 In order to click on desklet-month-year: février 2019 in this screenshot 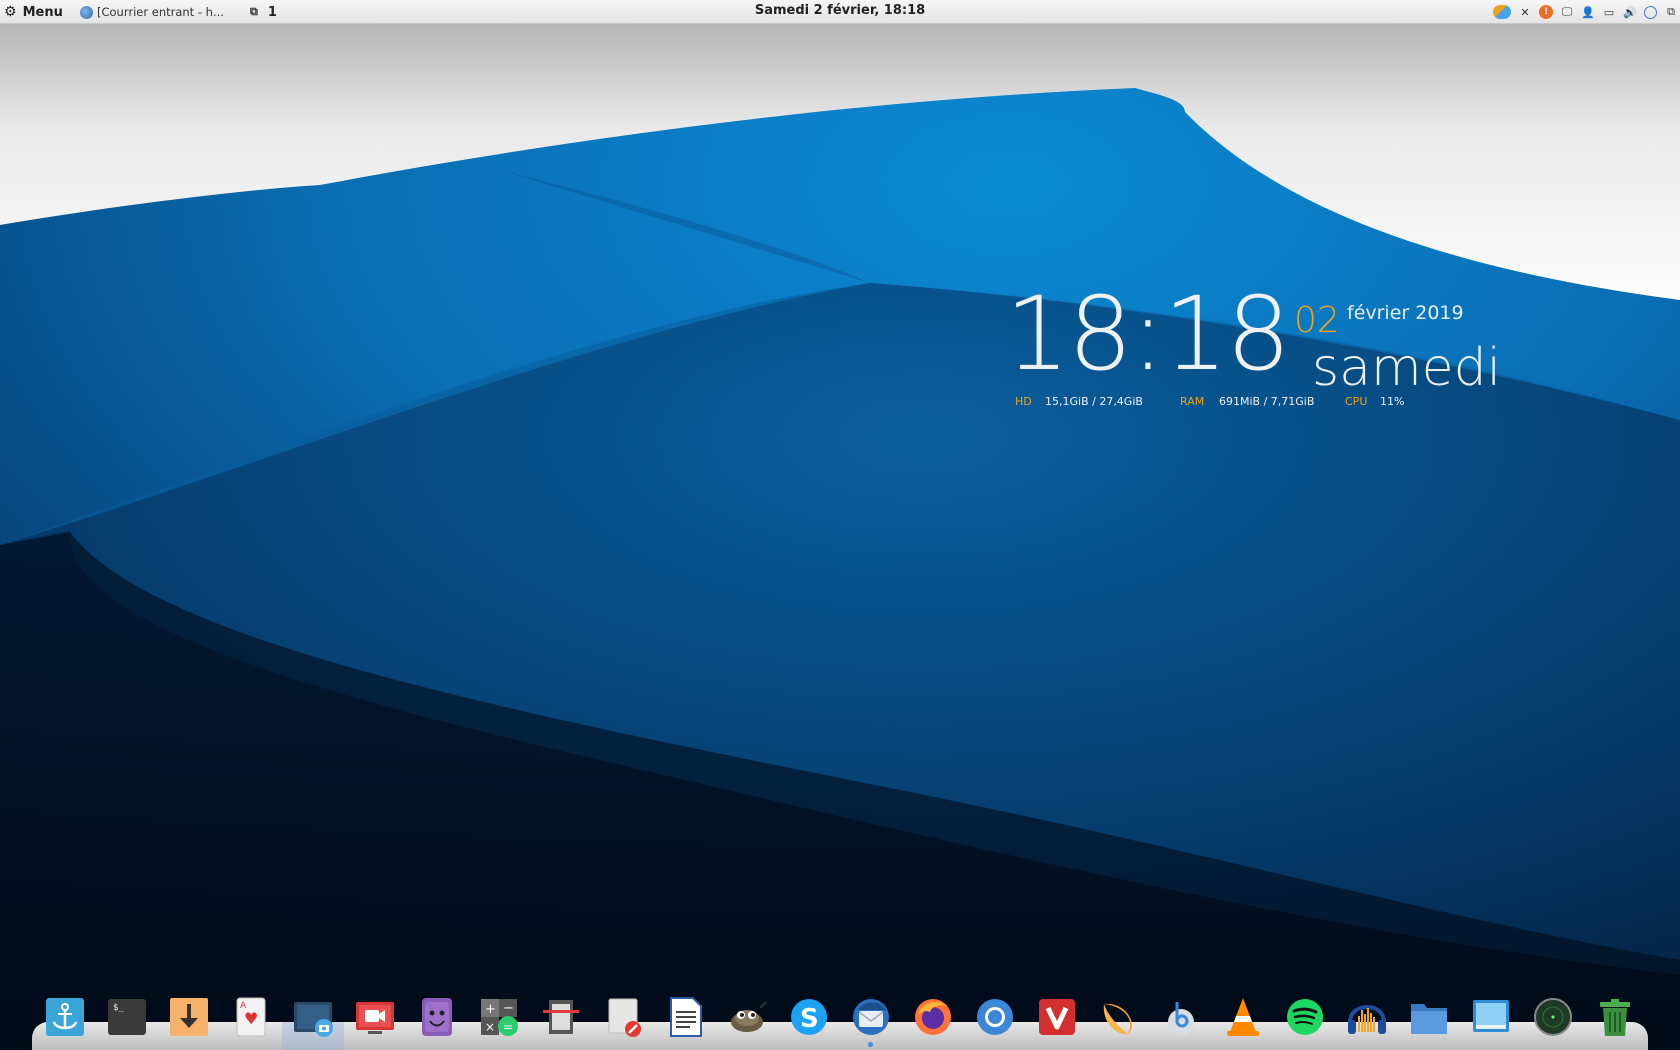, I will do `click(1405, 313)`.